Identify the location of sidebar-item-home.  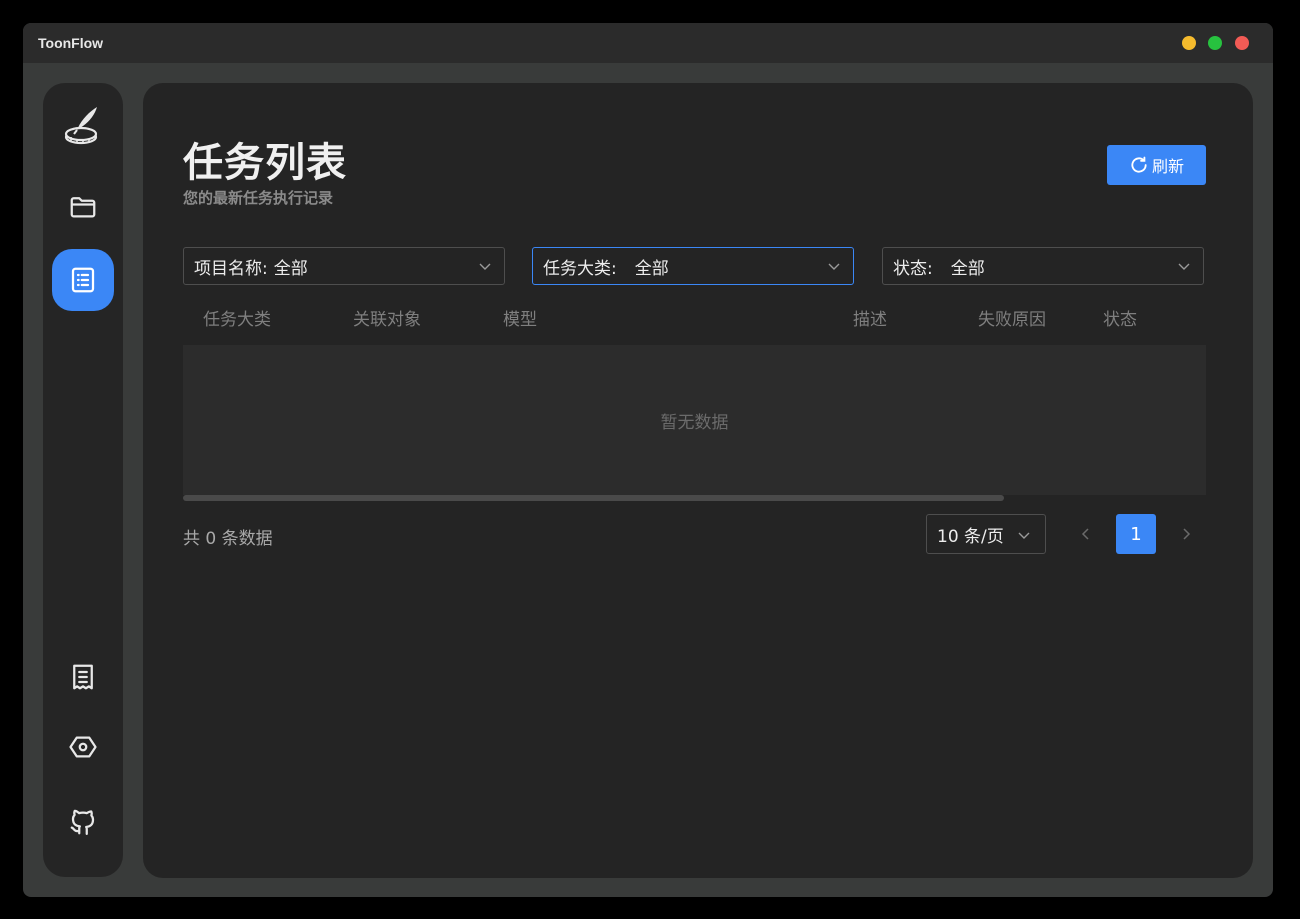
(83, 126).